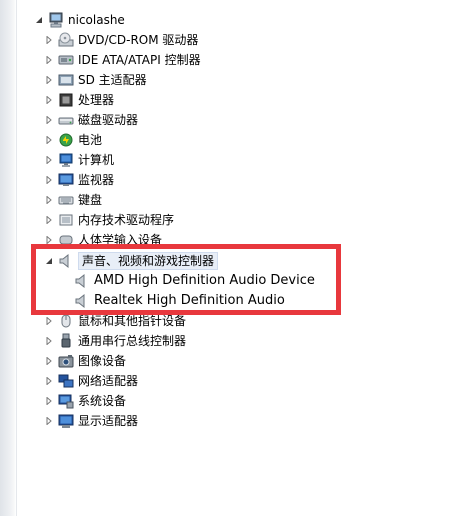 This screenshot has height=516, width=467. I want to click on category-battery: 电池, so click(73, 140).